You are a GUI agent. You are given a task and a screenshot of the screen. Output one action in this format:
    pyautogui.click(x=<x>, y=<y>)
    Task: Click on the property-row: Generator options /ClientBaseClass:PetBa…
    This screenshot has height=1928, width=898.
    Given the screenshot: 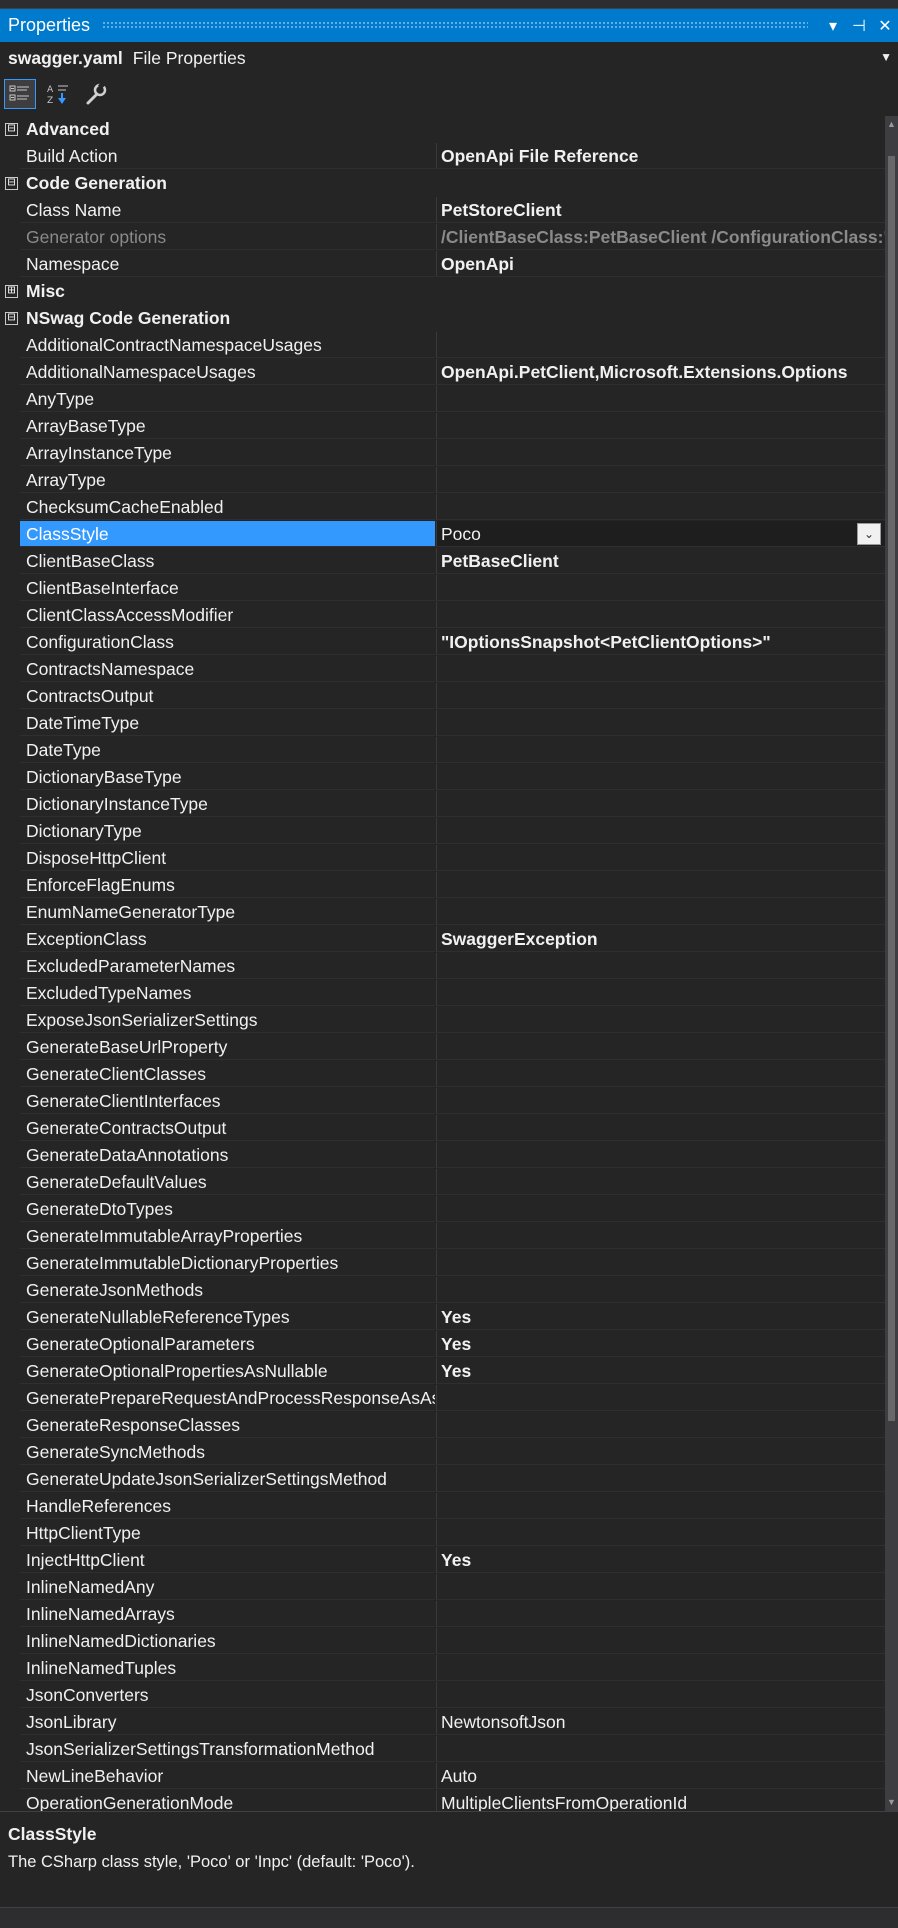 What is the action you would take?
    pyautogui.click(x=442, y=237)
    